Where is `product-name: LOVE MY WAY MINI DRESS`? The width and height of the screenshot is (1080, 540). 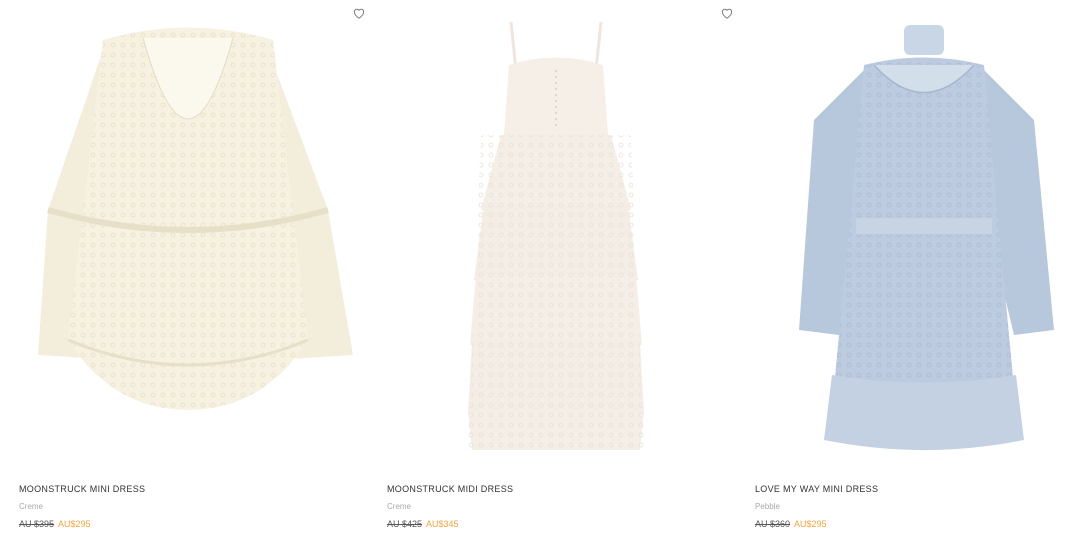
product-name: LOVE MY WAY MINI DRESS is located at coordinates (816, 489).